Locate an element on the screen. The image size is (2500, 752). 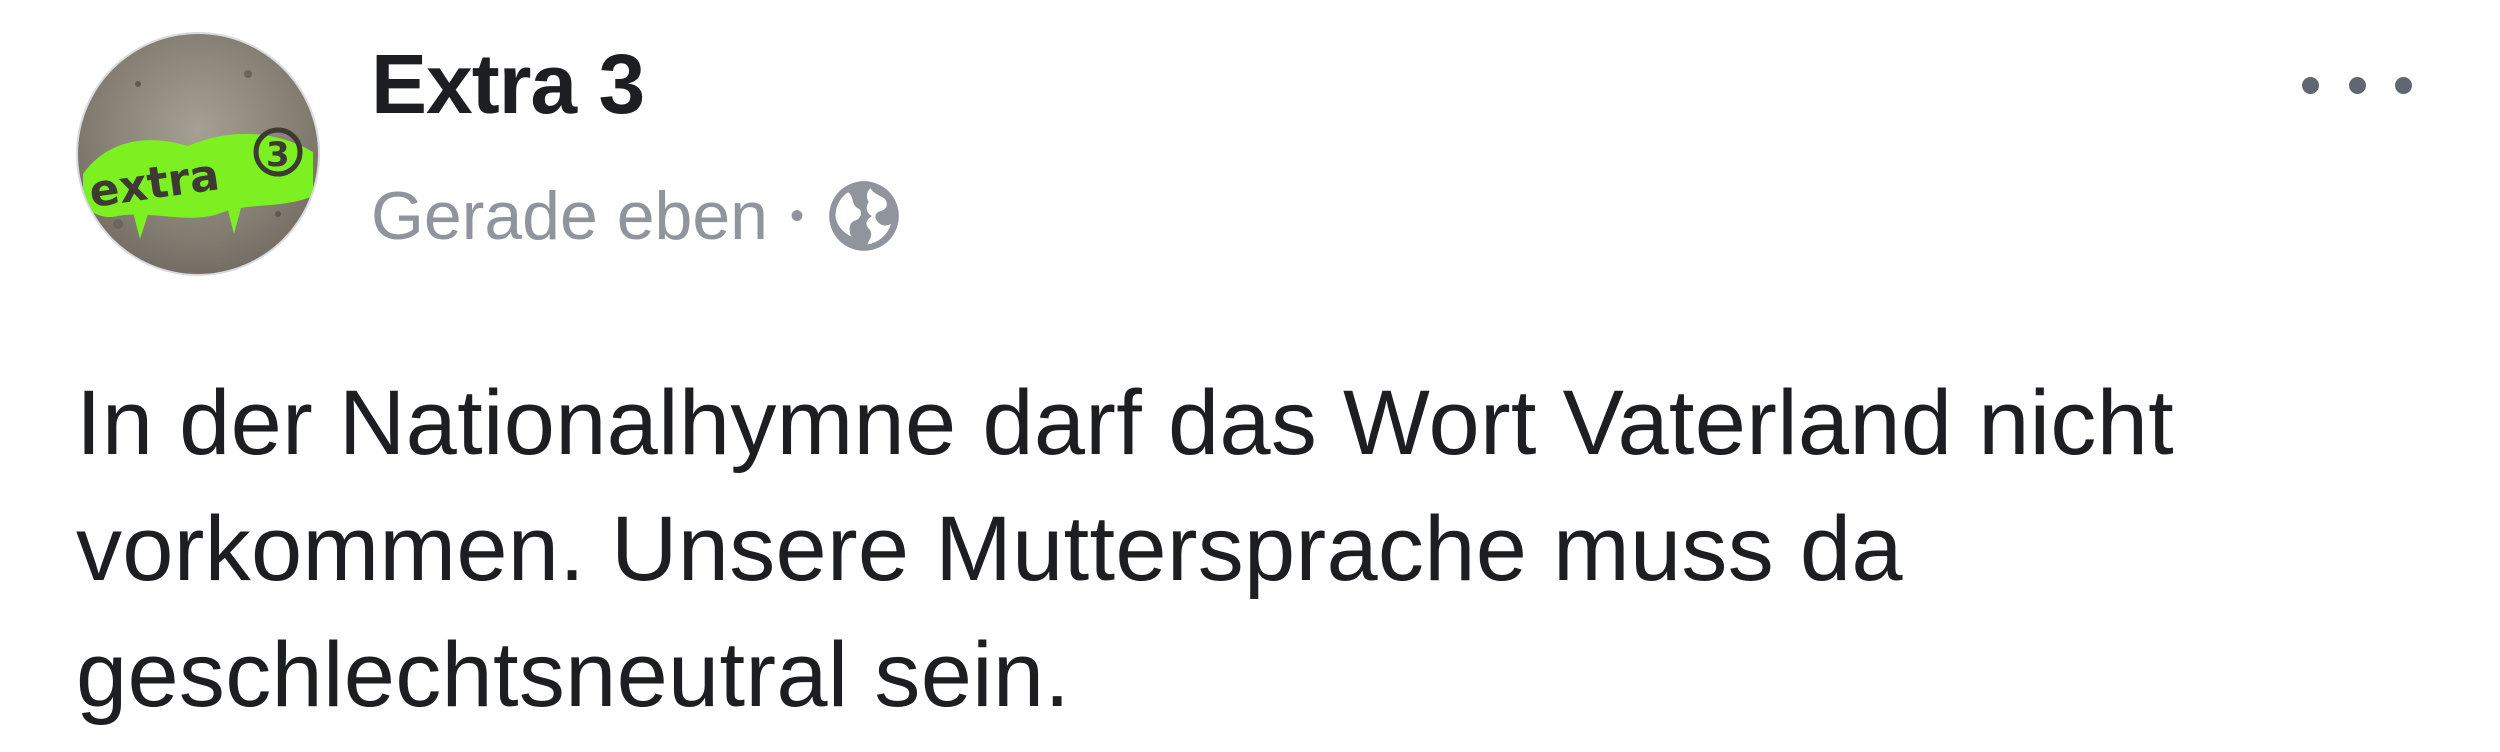
post-timestamp: Gerade eben is located at coordinates (569, 216).